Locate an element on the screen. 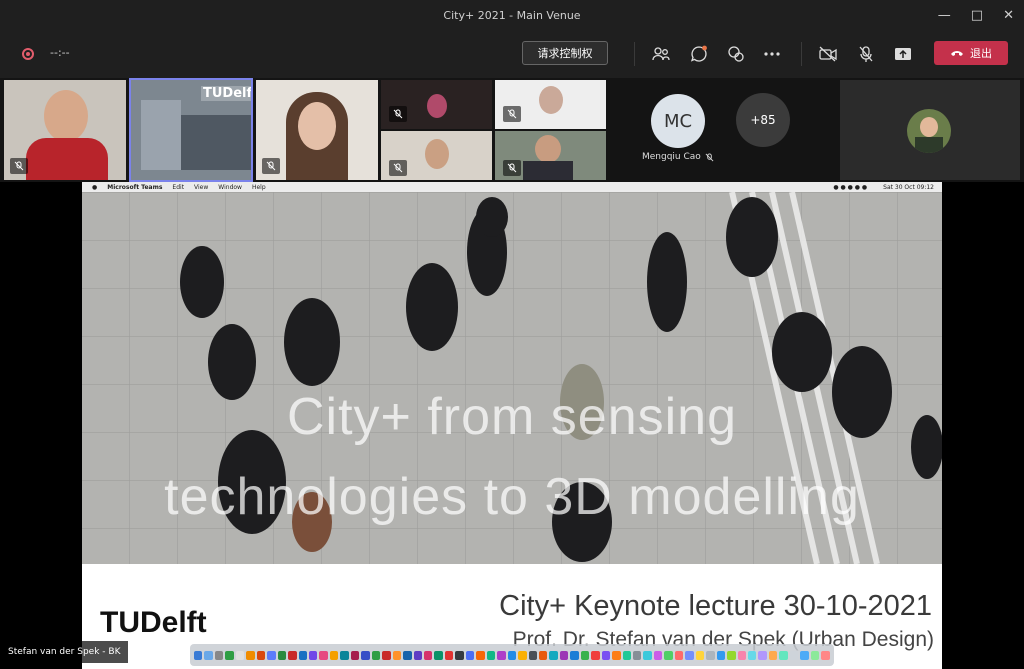  leave-label: 退出 is located at coordinates (981, 53).